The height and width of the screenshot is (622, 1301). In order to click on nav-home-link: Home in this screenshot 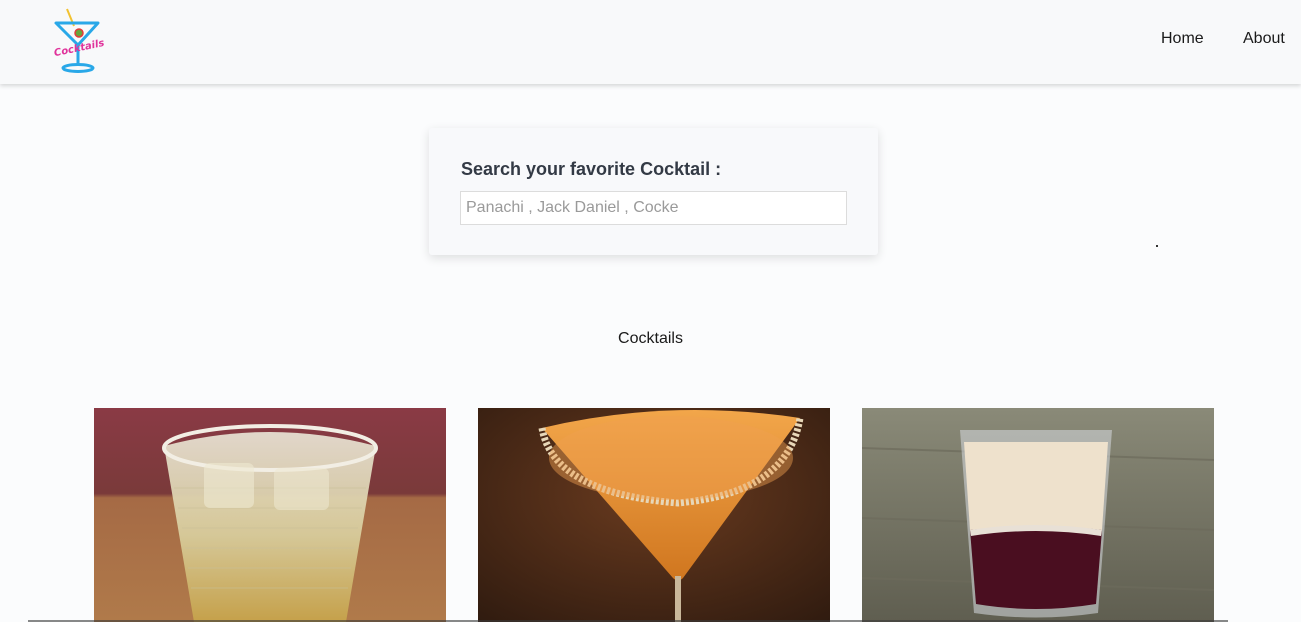, I will do `click(1182, 39)`.